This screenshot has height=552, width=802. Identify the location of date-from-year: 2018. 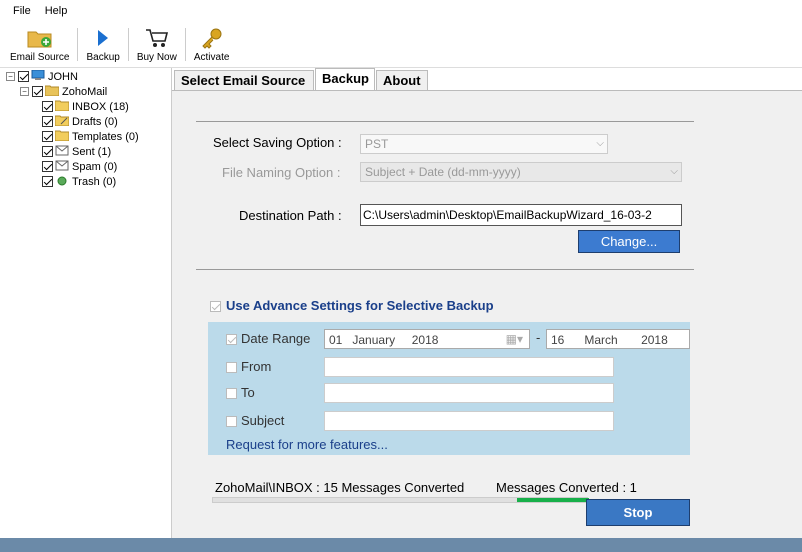
(425, 340).